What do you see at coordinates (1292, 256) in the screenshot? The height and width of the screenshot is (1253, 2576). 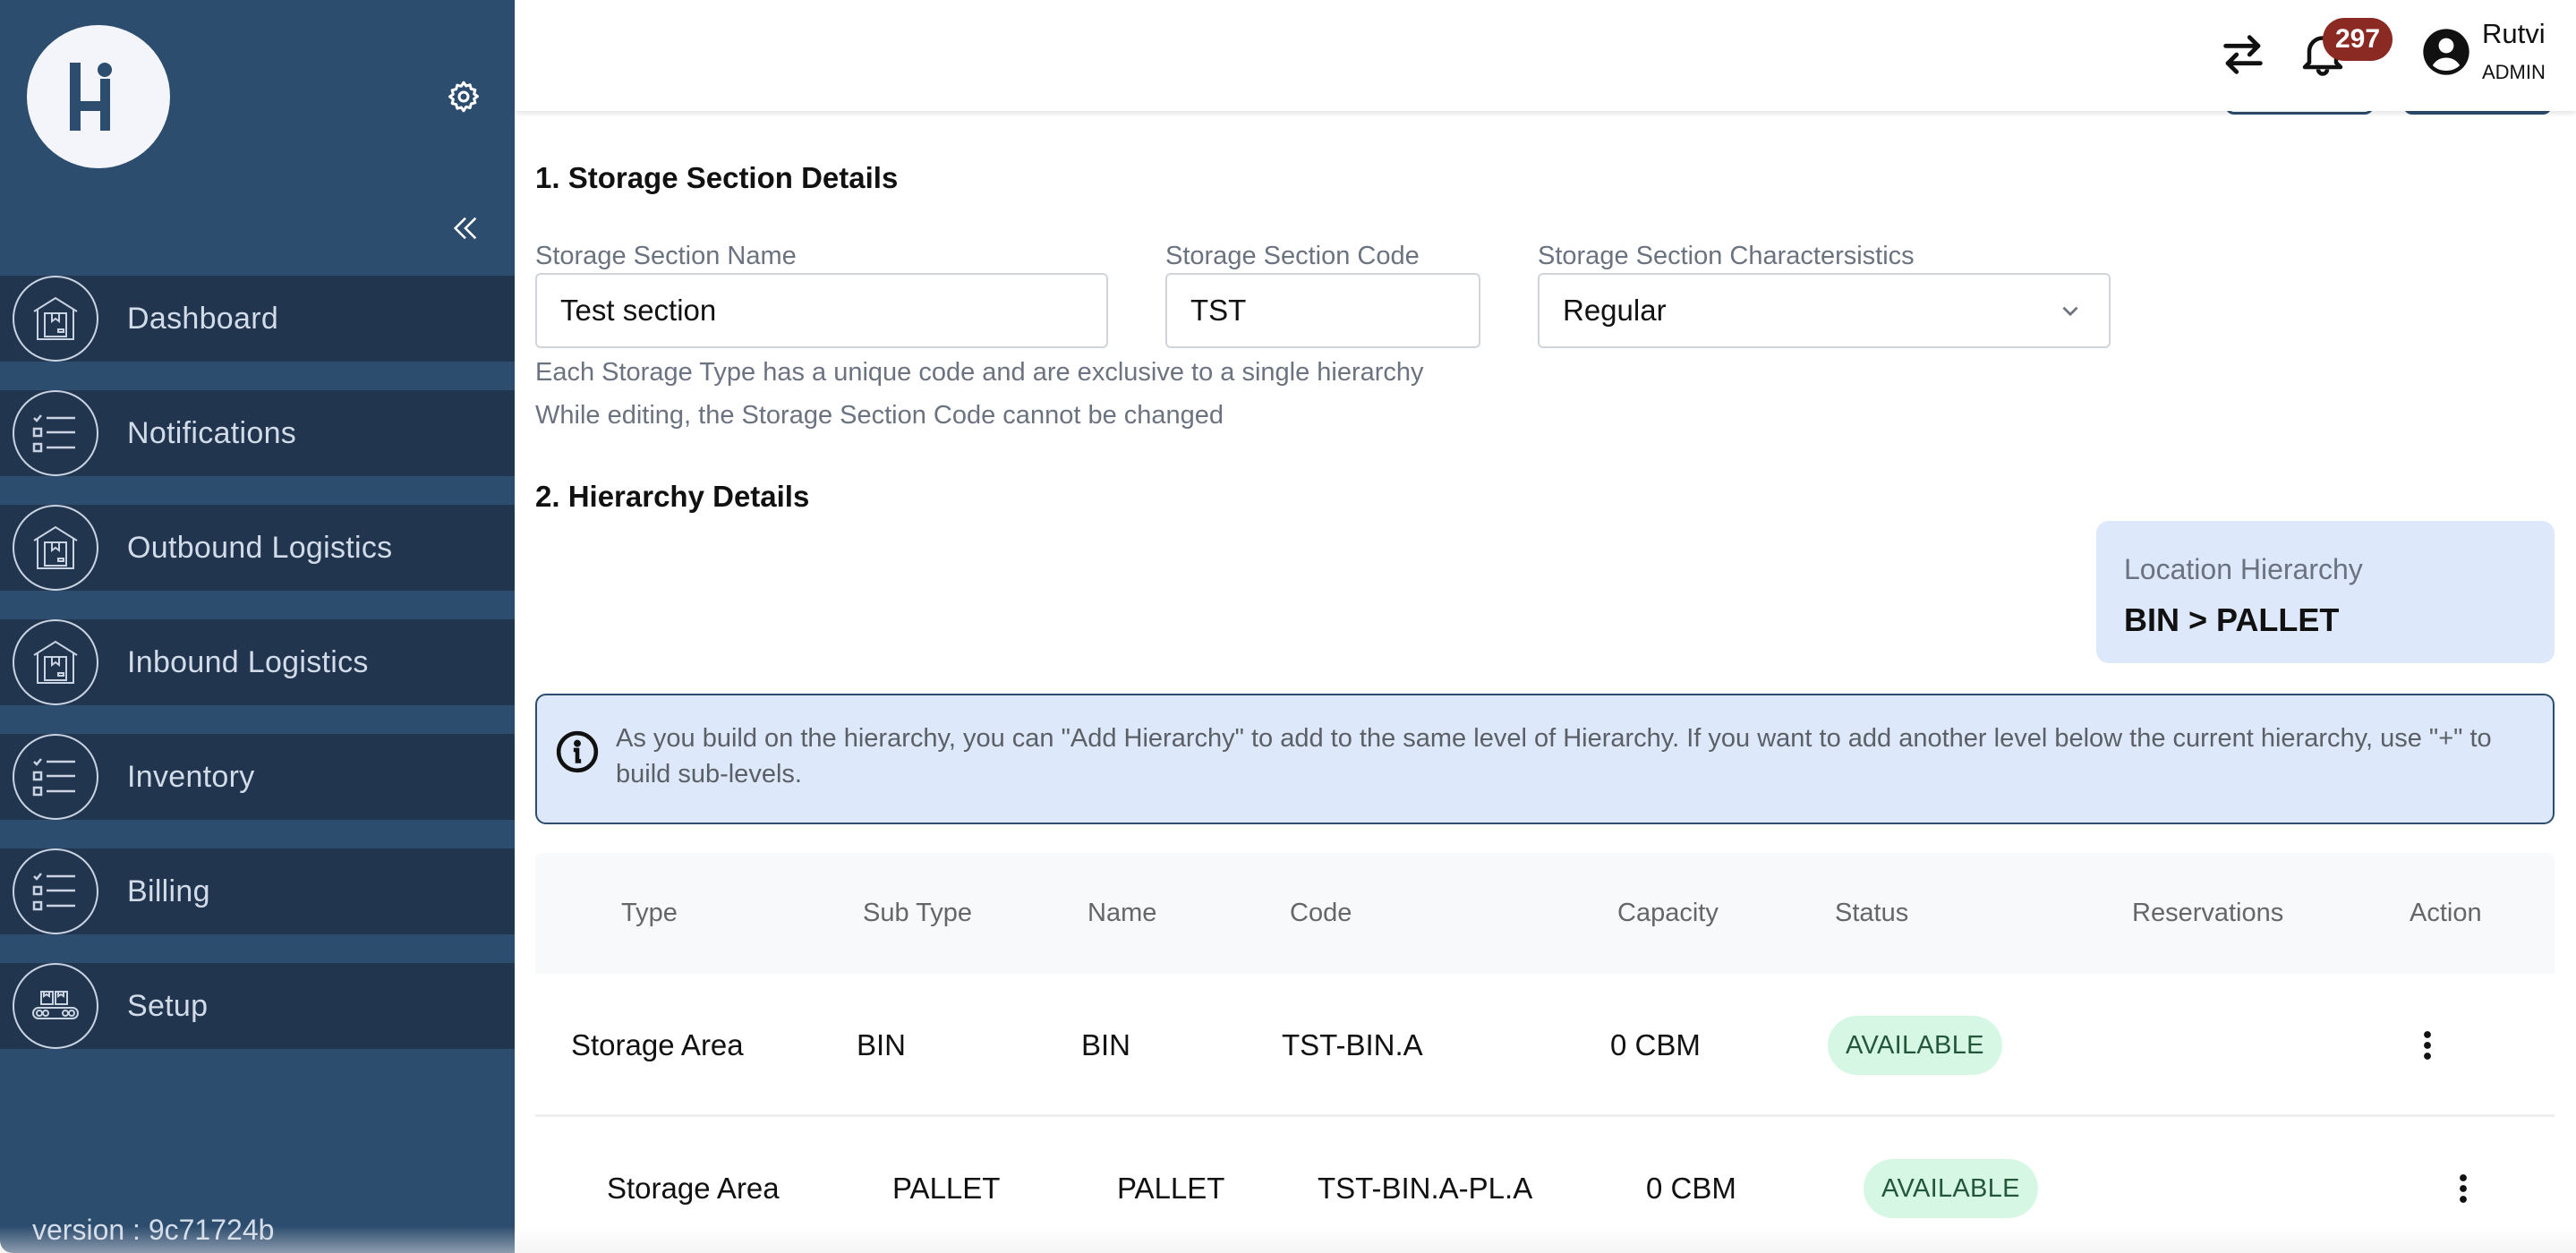 I see `storage-section-code-label: Storage Section Code` at bounding box center [1292, 256].